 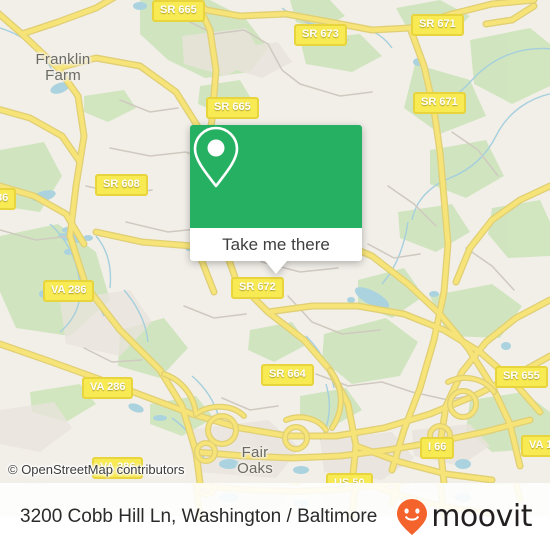 I want to click on callout-action-bar: Take me there, so click(x=276, y=244).